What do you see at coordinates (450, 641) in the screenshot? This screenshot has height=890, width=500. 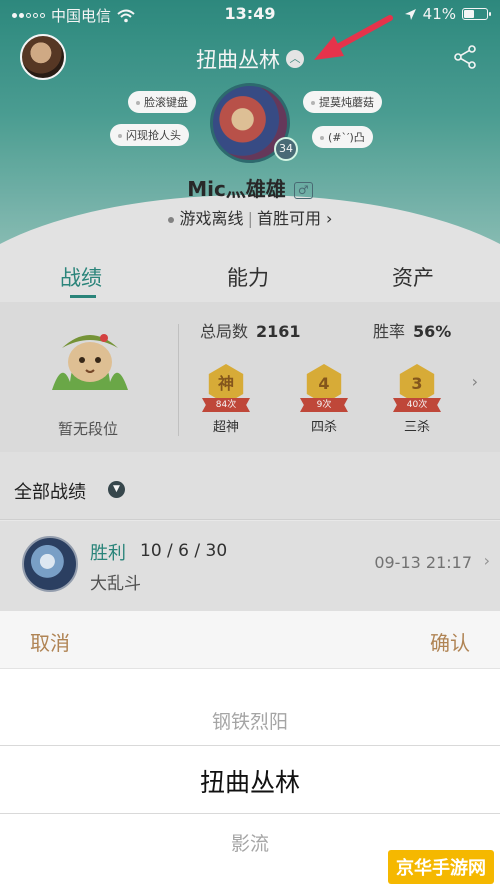 I see `confirm-button: 确认` at bounding box center [450, 641].